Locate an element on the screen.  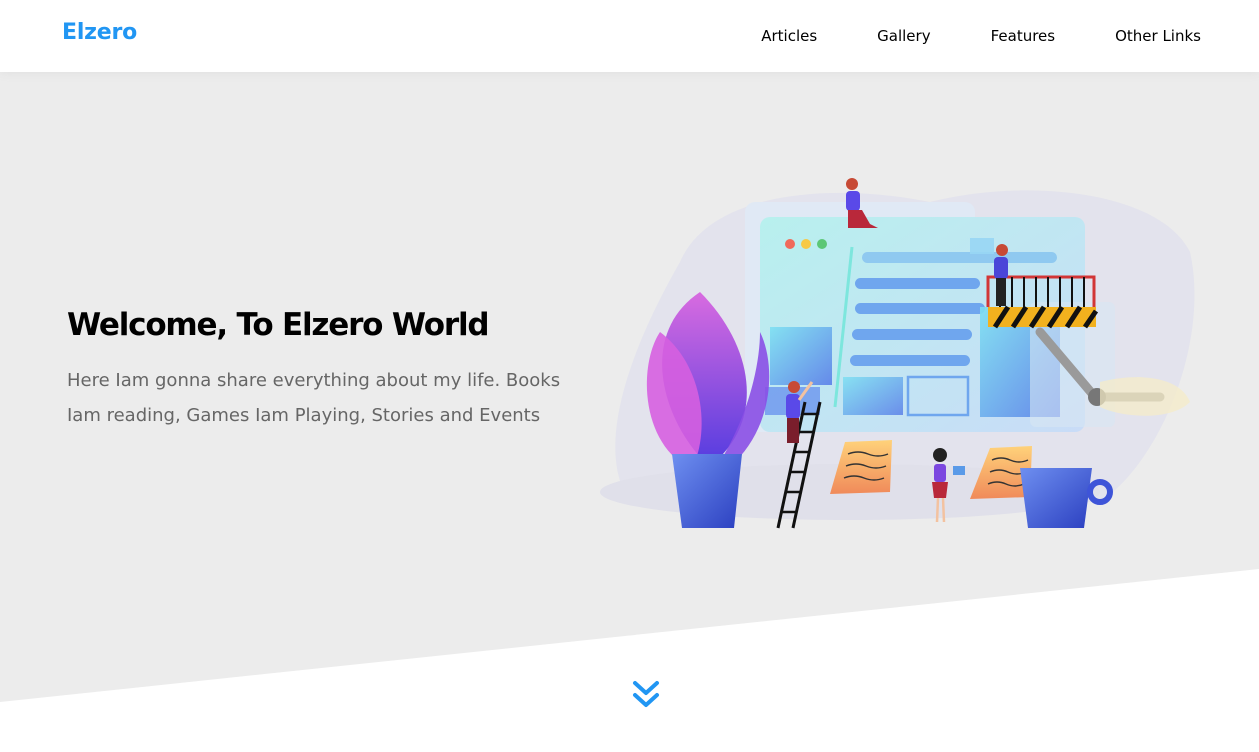
double-chevron-down-icon is located at coordinates (646, 695).